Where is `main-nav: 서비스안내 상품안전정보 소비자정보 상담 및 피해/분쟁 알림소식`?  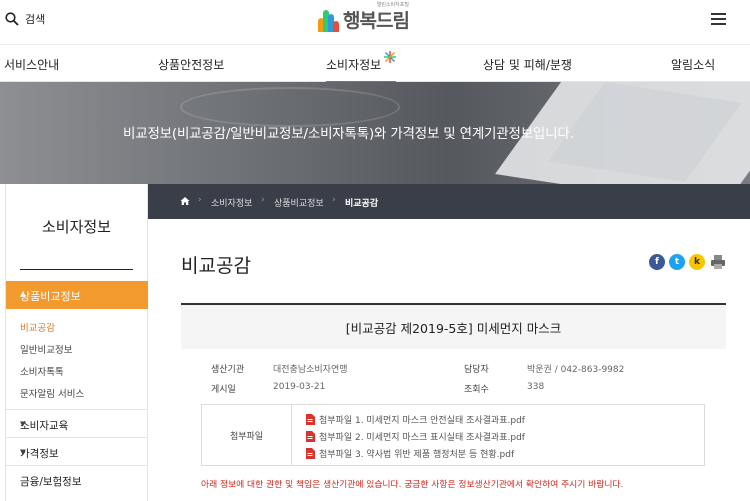 main-nav: 서비스안내 상품안전정보 소비자정보 상담 및 피해/분쟁 알림소식 is located at coordinates (375, 63).